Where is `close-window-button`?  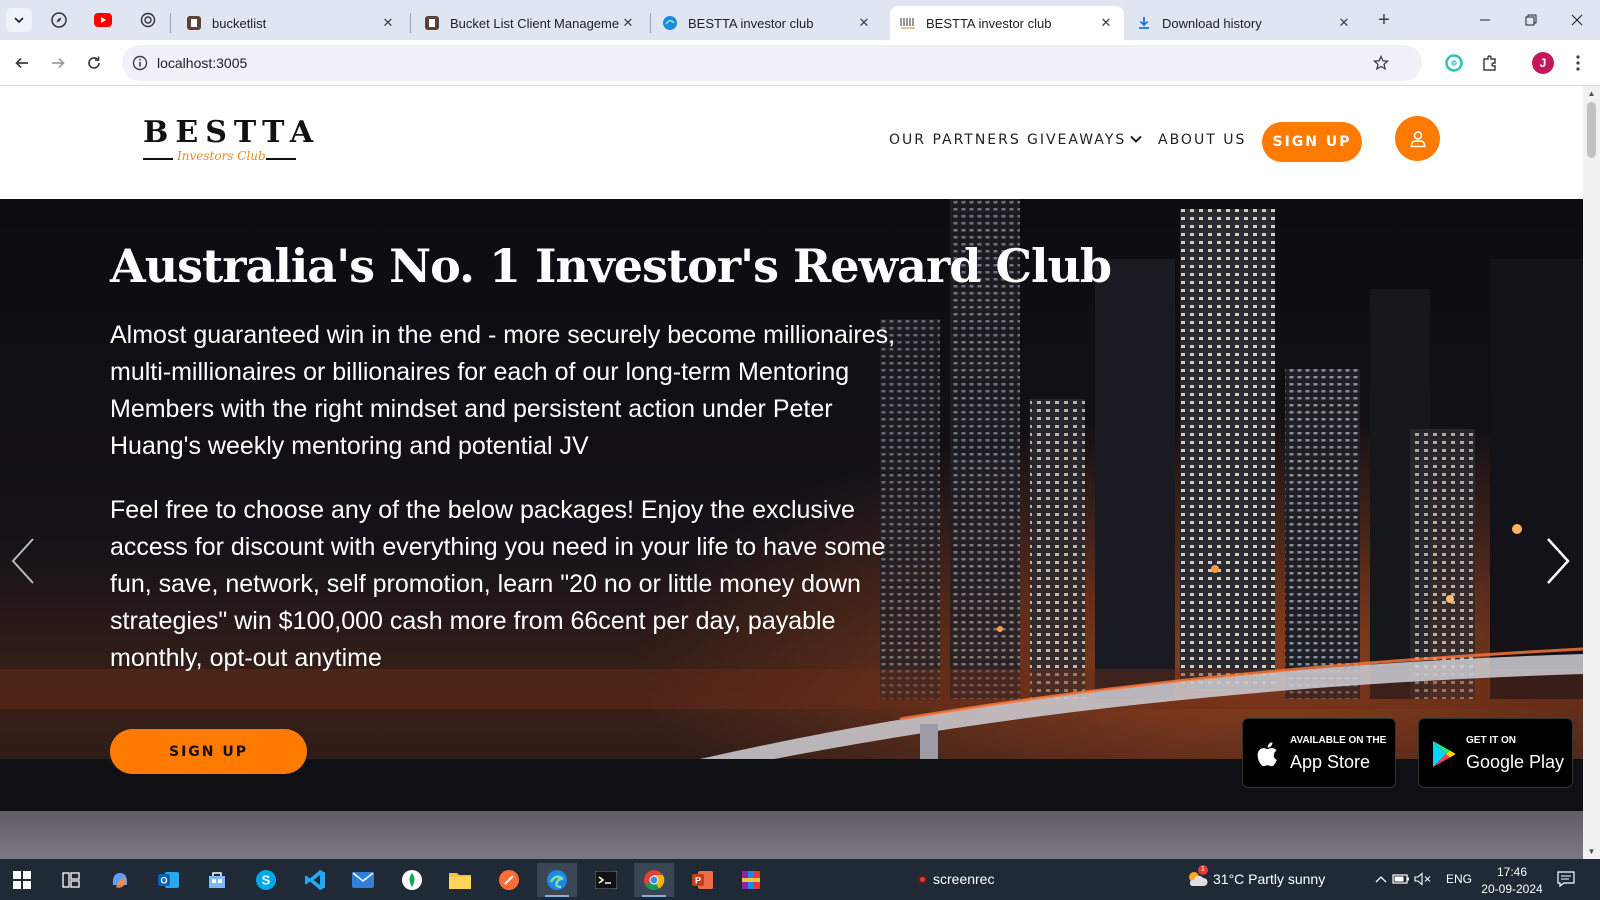
close-window-button is located at coordinates (1577, 20).